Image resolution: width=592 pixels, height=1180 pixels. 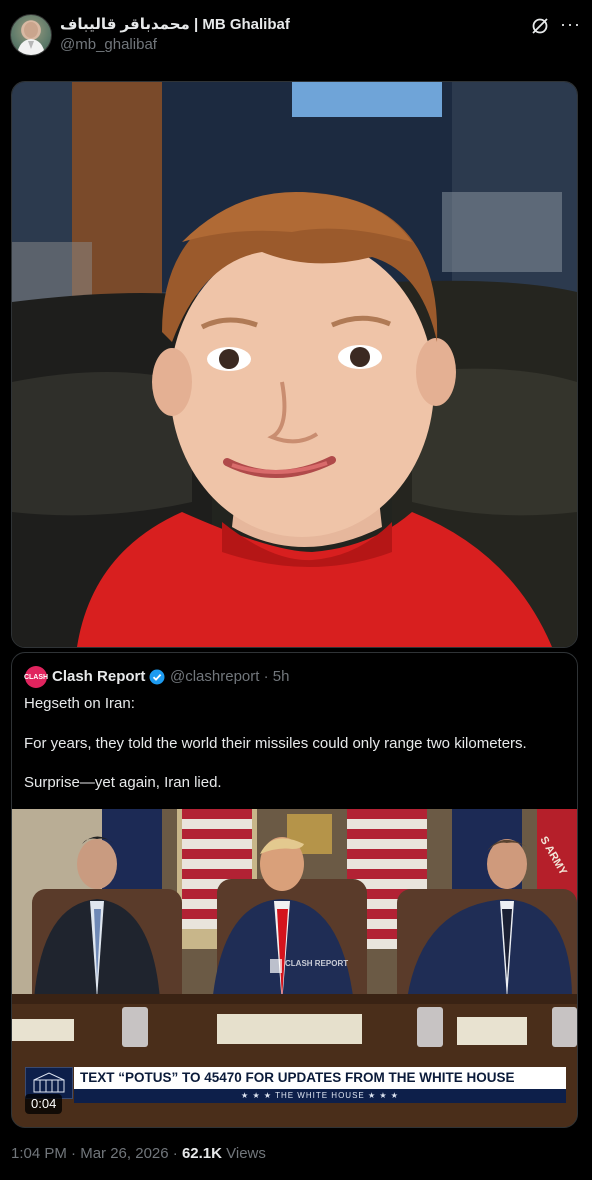 What do you see at coordinates (175, 24) in the screenshot?
I see `display-name: محمدباقر قالیباف | MB Ghalibaf` at bounding box center [175, 24].